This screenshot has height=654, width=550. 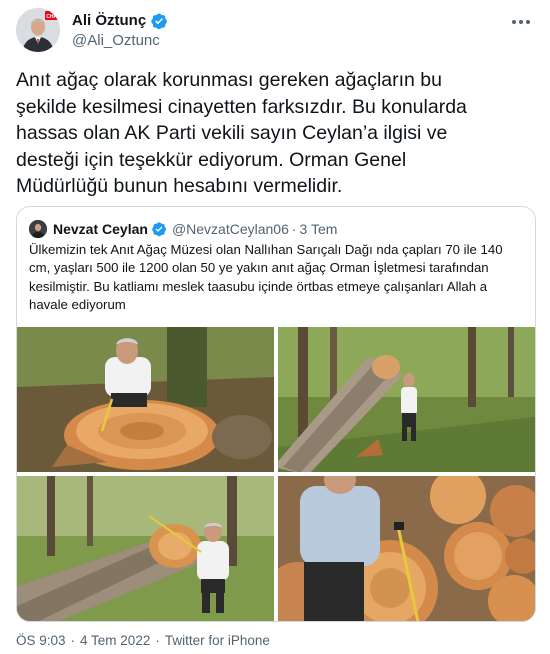 I want to click on quoted-tweet-header: Nevzat Ceylan @NevzatCeylan06 · 3 Tem, so click(x=183, y=229).